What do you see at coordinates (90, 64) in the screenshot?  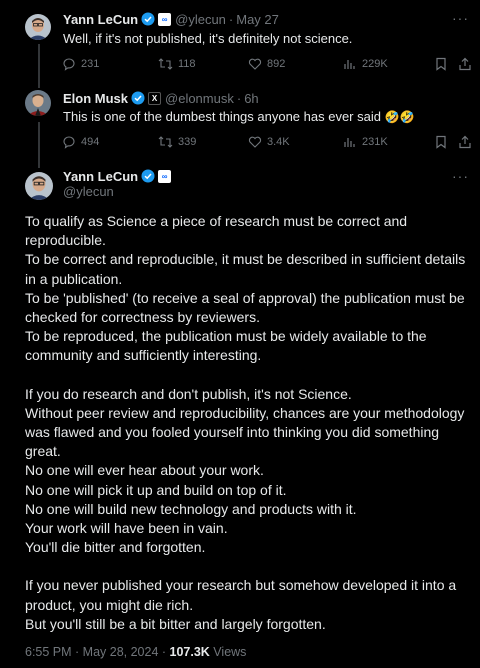 I see `reply-count: 231` at bounding box center [90, 64].